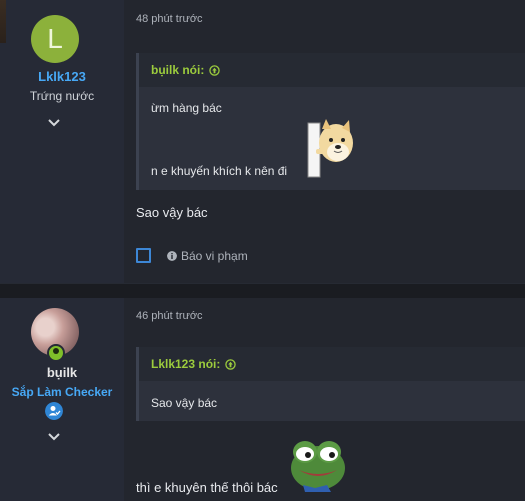 The width and height of the screenshot is (525, 501). Describe the element at coordinates (62, 372) in the screenshot. I see `username-link: bụilk` at that location.